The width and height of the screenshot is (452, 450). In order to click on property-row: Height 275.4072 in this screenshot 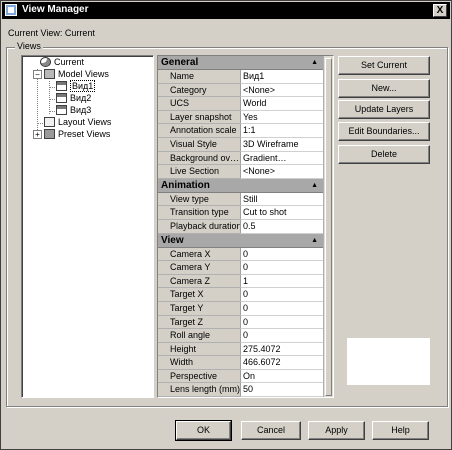, I will do `click(241, 349)`.